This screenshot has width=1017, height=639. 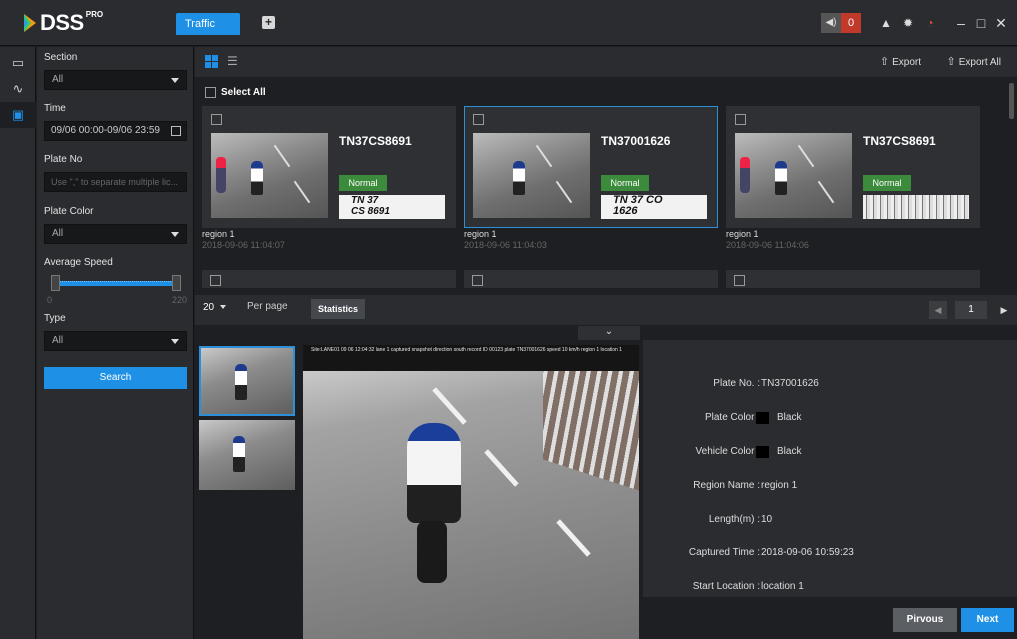 I want to click on close-button: ✕, so click(x=1001, y=23).